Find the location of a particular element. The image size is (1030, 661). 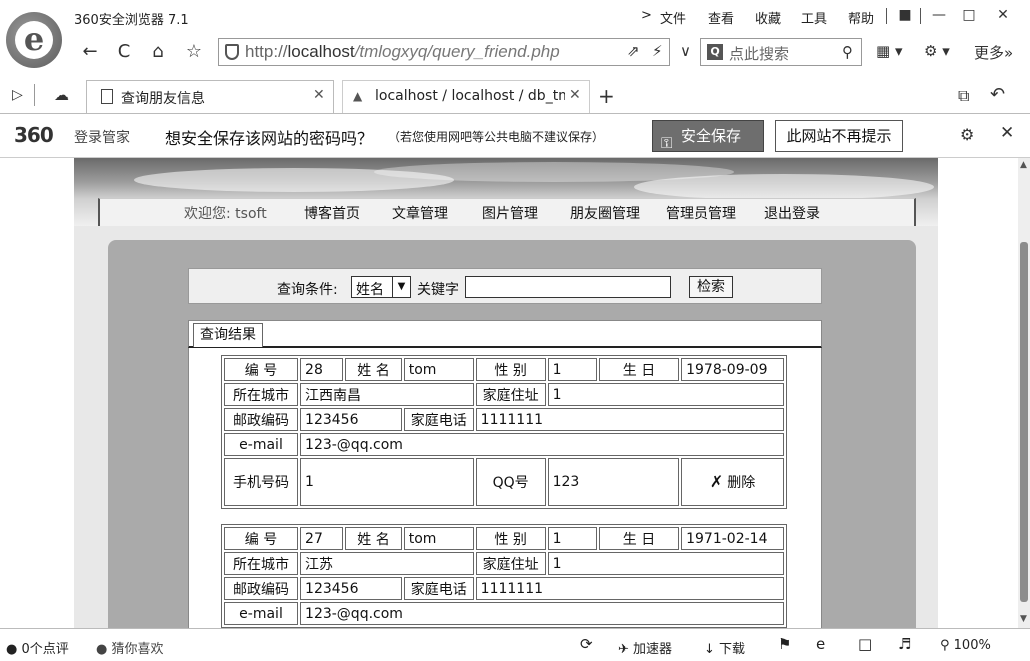

menu-help: 帮助 is located at coordinates (861, 17).